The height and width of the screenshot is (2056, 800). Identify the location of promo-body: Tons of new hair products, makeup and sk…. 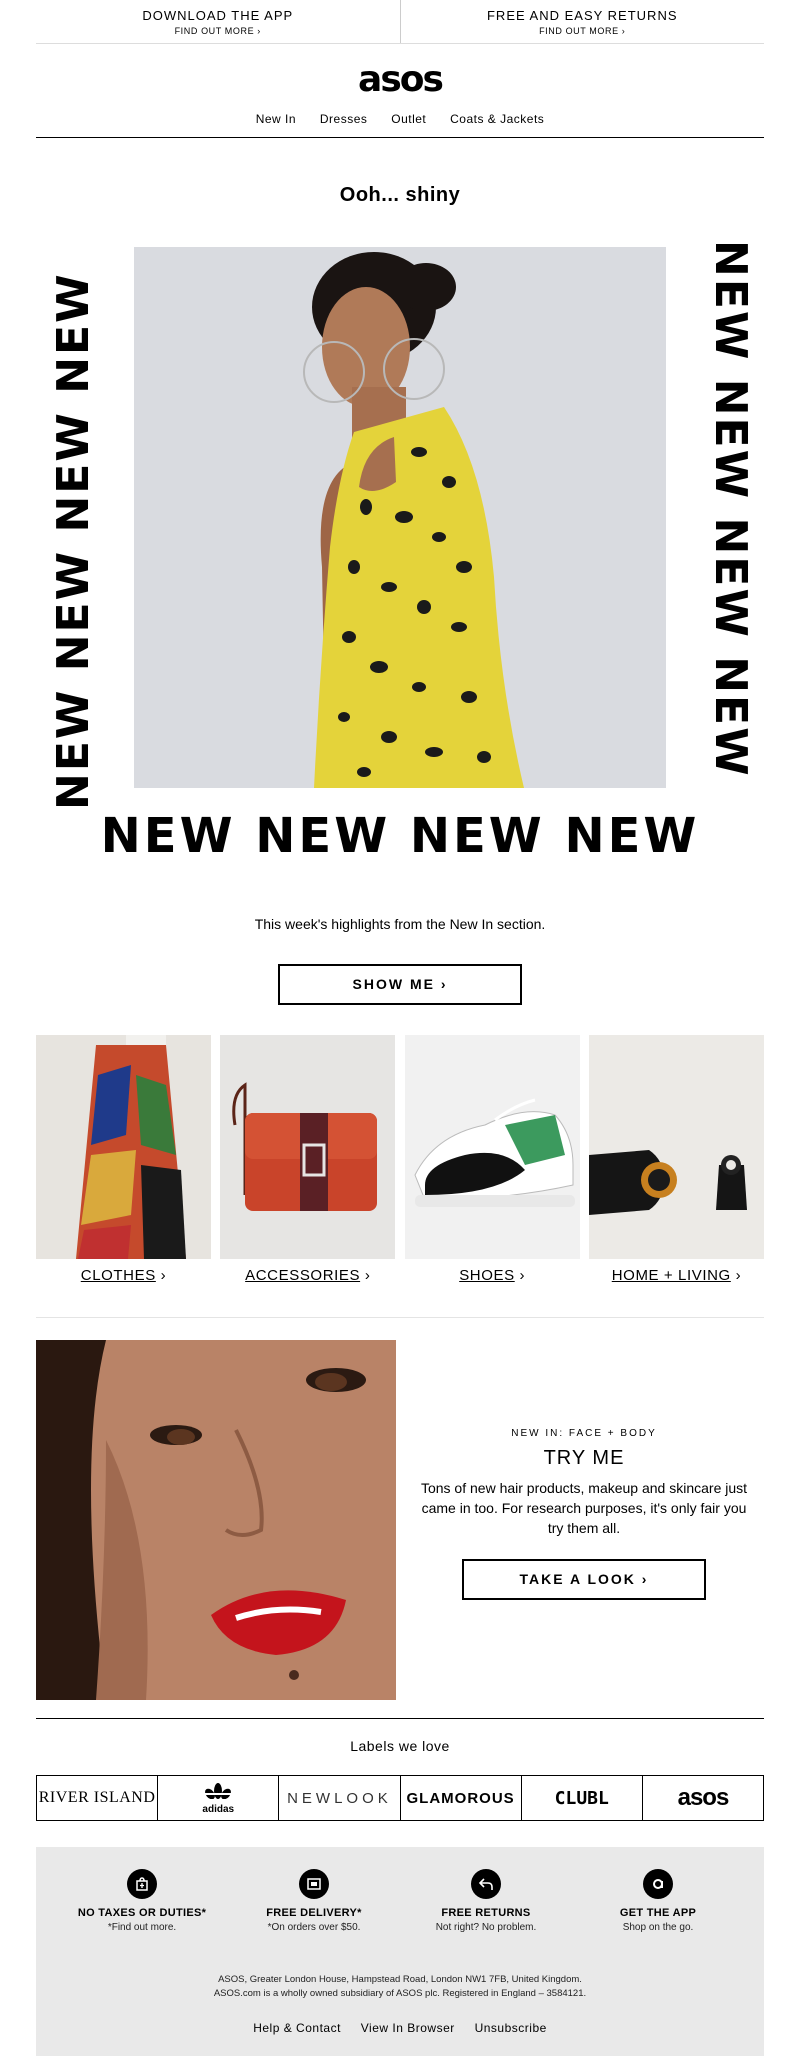
(584, 1508).